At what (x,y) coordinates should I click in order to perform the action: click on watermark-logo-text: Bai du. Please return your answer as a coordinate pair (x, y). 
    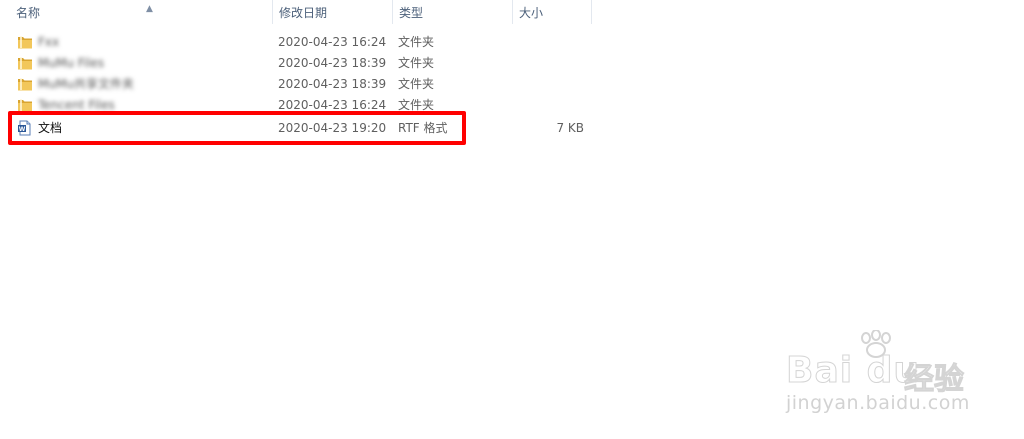
    Looking at the image, I should click on (853, 371).